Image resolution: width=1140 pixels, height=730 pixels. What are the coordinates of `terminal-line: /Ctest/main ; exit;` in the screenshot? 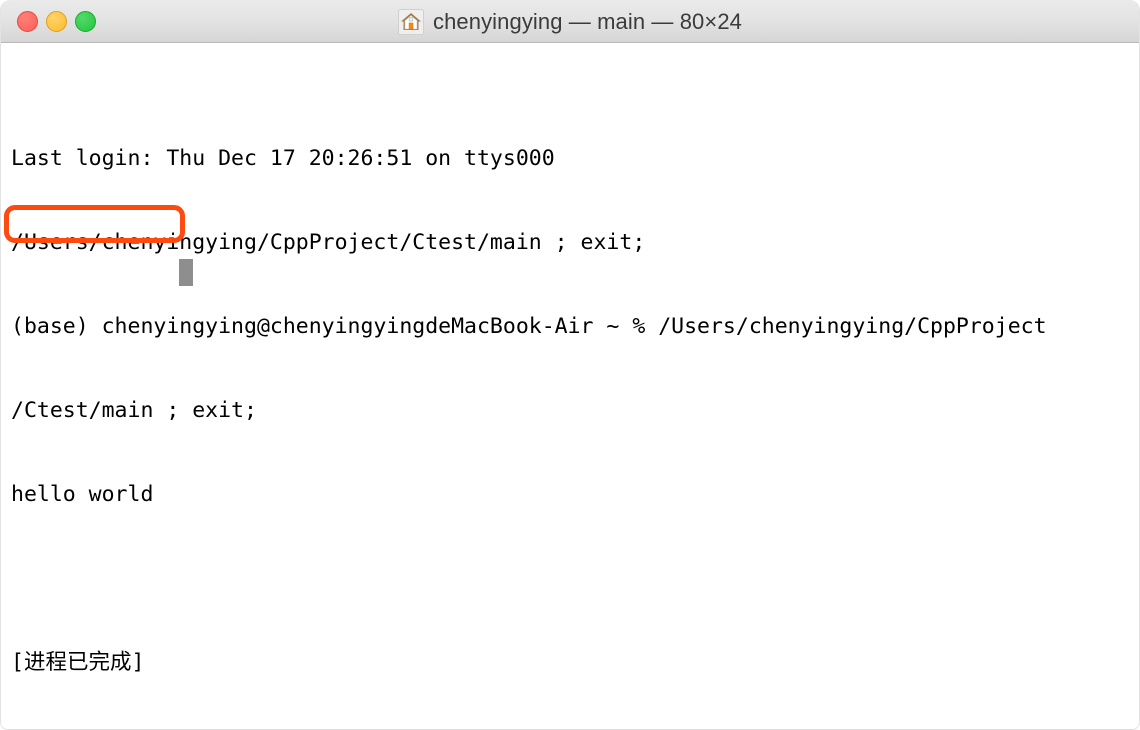 It's located at (134, 410).